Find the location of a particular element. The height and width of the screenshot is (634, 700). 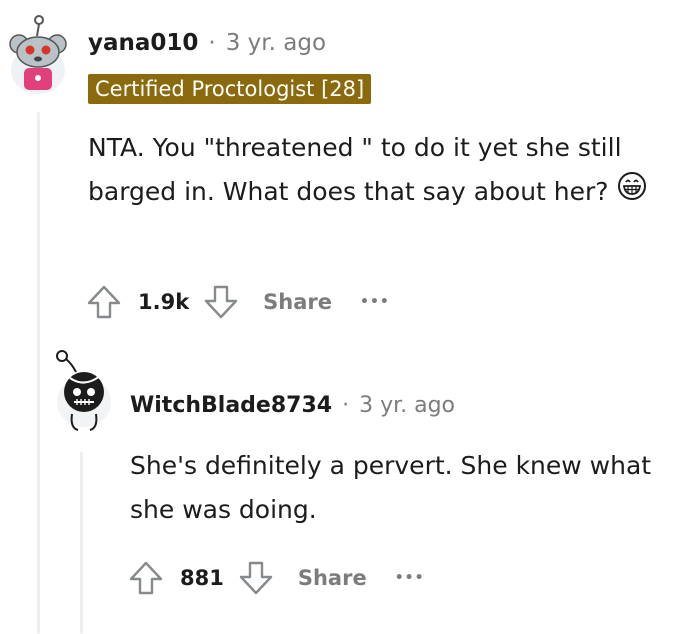

user-flair: Certified Proctologist [28] is located at coordinates (230, 89).